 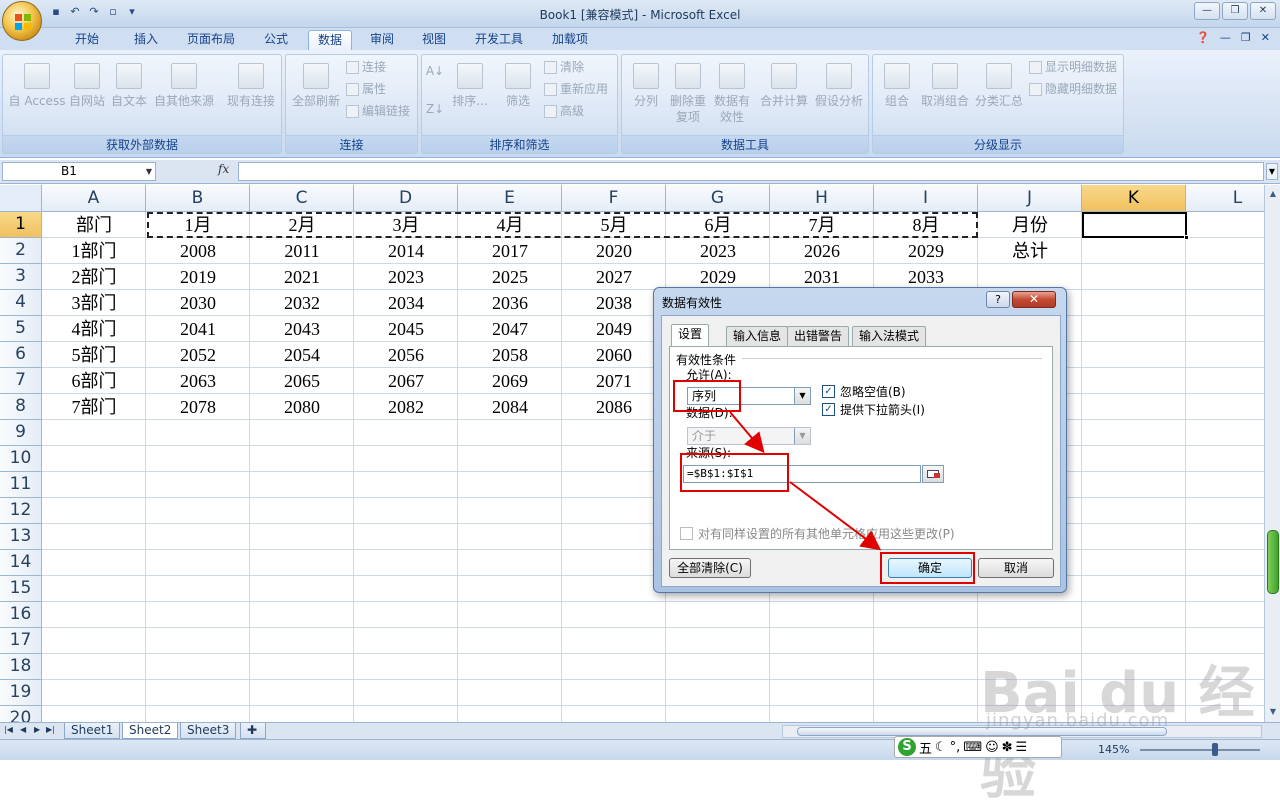 What do you see at coordinates (1272, 453) in the screenshot?
I see `vertical-scrollbar: ▲ ▼` at bounding box center [1272, 453].